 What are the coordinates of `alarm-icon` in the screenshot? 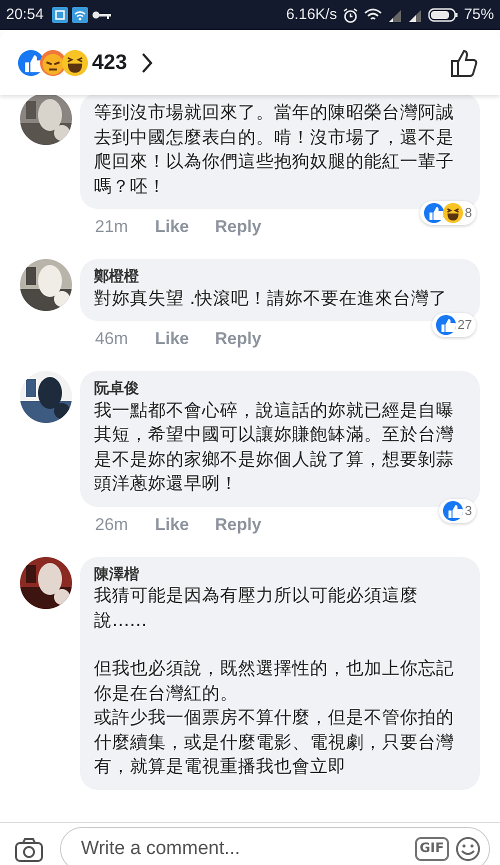 It's located at (350, 15).